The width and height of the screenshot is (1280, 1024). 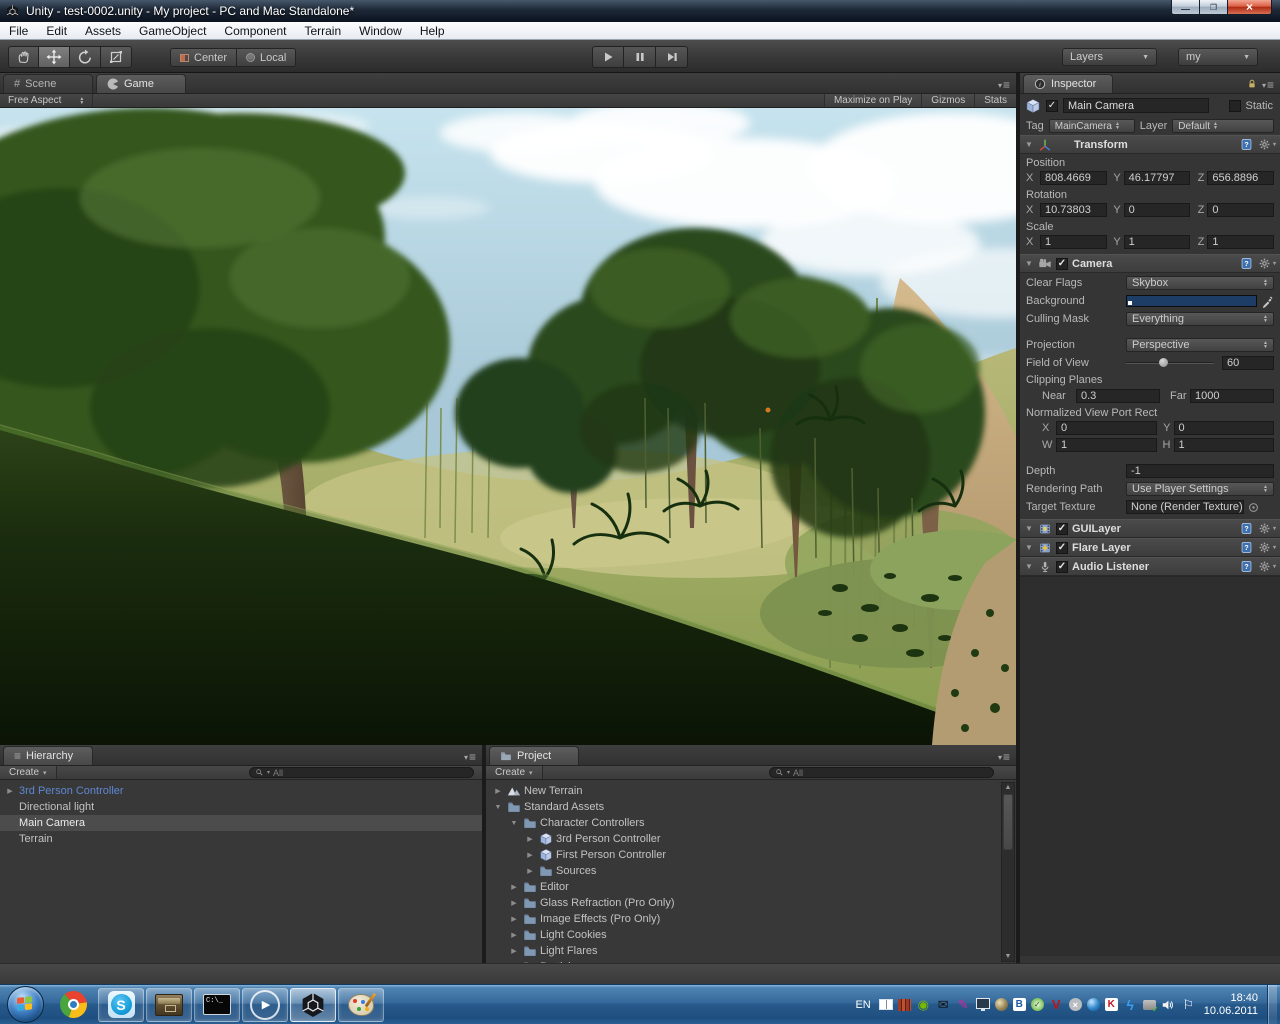 What do you see at coordinates (1150, 566) in the screenshot?
I see `audio-listener-header: ▼ Audio Listener ▾` at bounding box center [1150, 566].